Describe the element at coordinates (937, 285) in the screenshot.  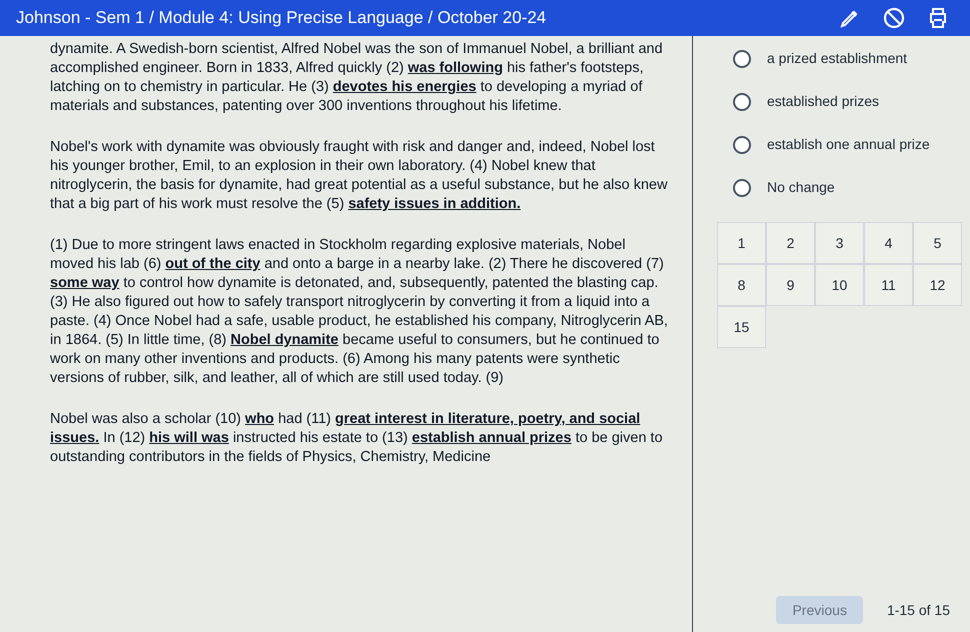
I see `question-number-button: 12` at that location.